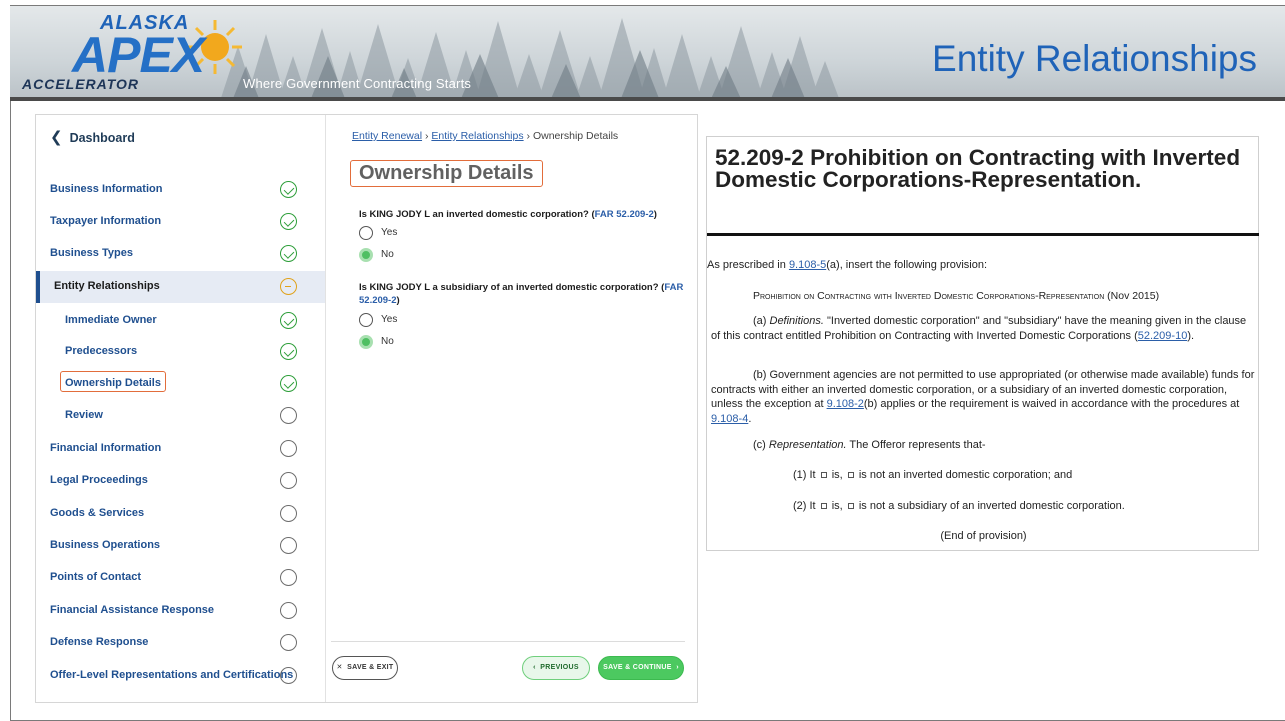  What do you see at coordinates (796, 321) in the screenshot?
I see `para-a-term: Definitions.` at bounding box center [796, 321].